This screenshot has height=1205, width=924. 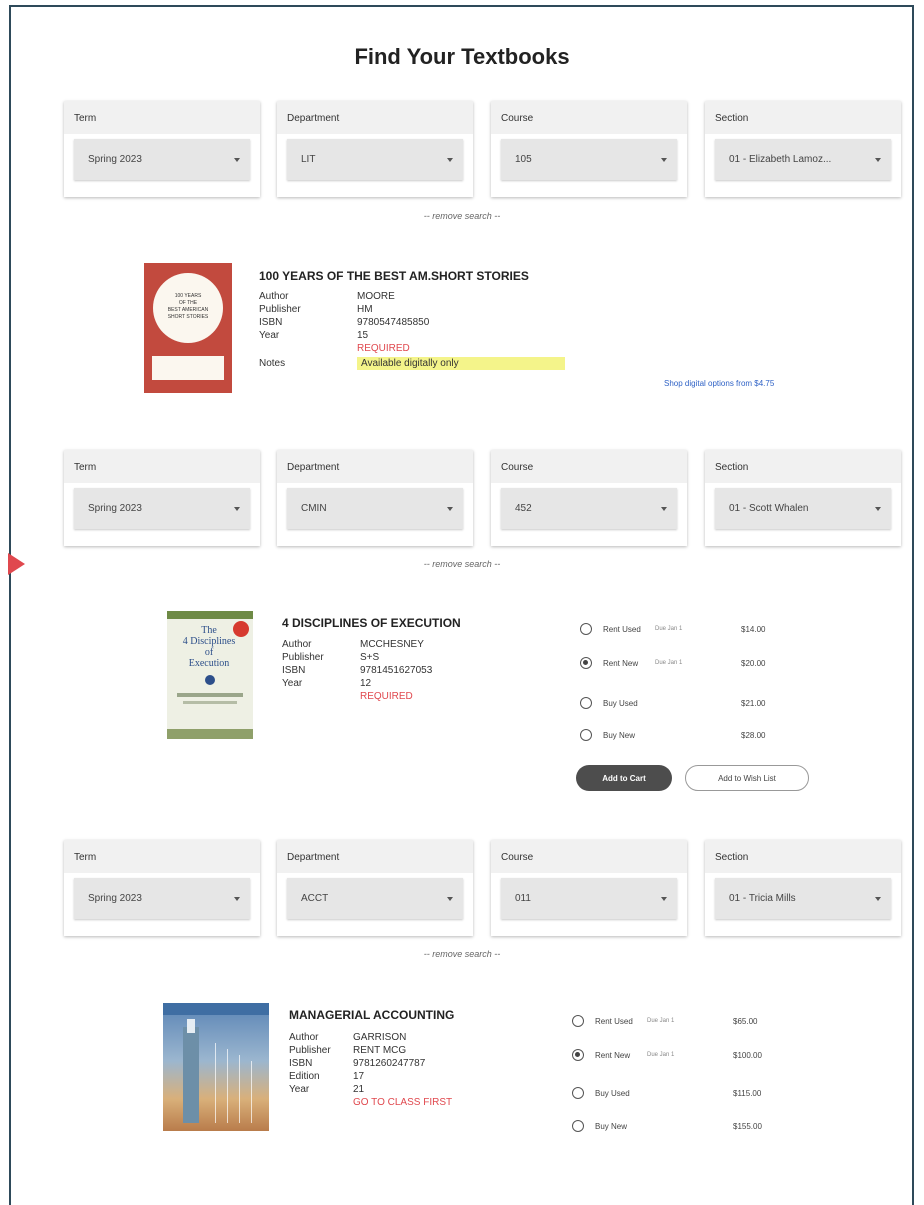 What do you see at coordinates (371, 623) in the screenshot?
I see `book-title: 4 DISCIPLINES OF EXECUTION` at bounding box center [371, 623].